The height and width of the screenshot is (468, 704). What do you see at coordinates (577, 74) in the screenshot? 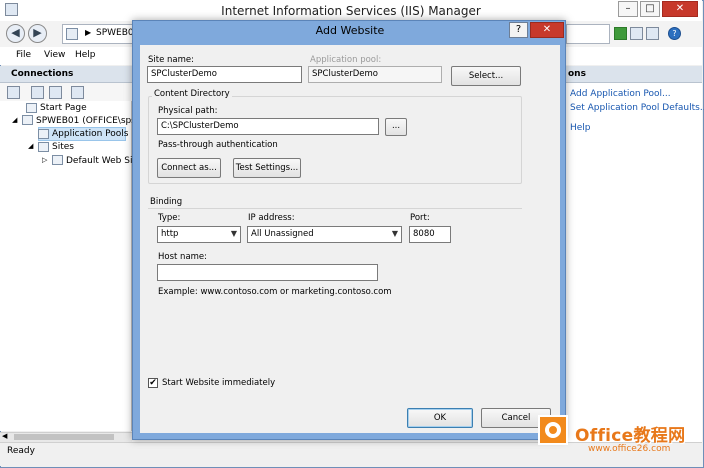
I see `actions-title: ons` at bounding box center [577, 74].